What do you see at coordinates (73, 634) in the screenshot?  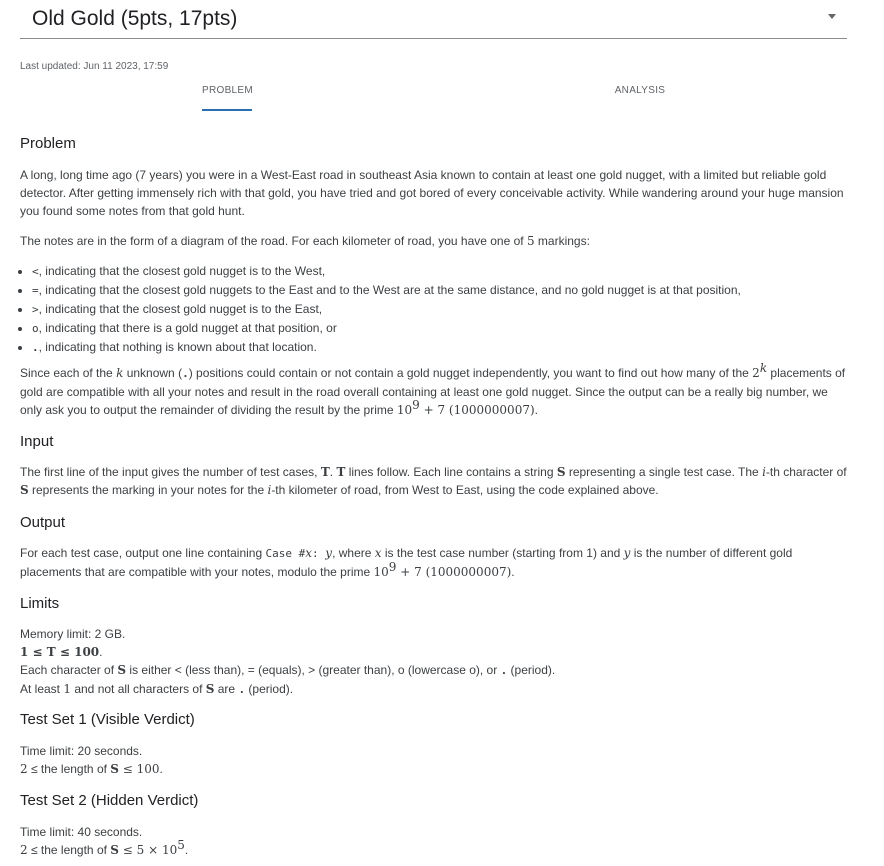 I see `memory-limit: Memory limit: 2 GB.` at bounding box center [73, 634].